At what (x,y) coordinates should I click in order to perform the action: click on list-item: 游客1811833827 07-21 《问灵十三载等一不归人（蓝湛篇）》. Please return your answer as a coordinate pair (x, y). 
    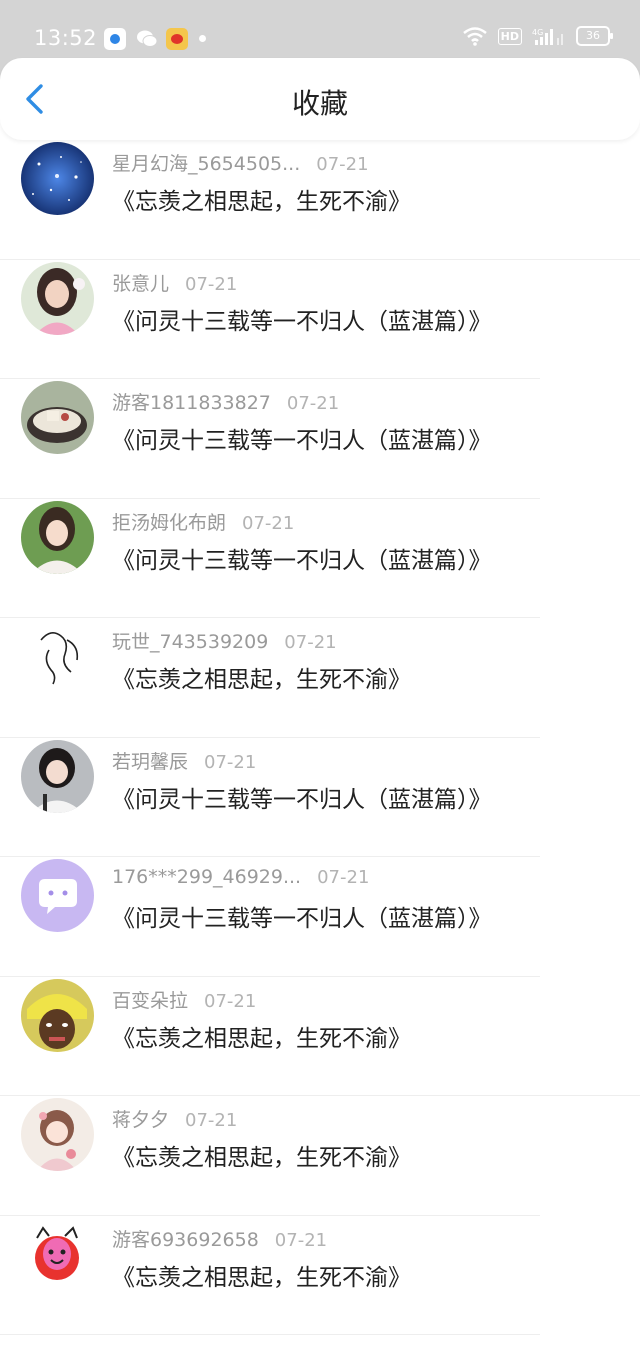
    Looking at the image, I should click on (320, 439).